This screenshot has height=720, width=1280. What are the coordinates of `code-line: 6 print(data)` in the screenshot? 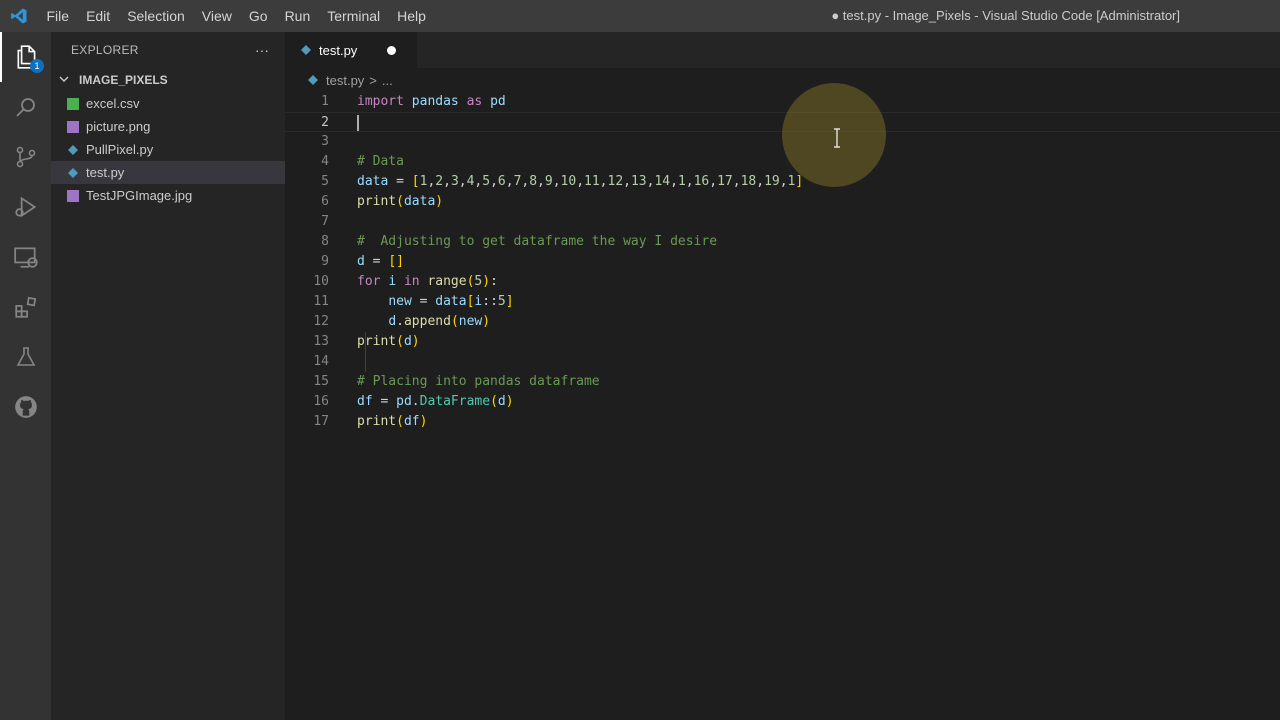 It's located at (782, 202).